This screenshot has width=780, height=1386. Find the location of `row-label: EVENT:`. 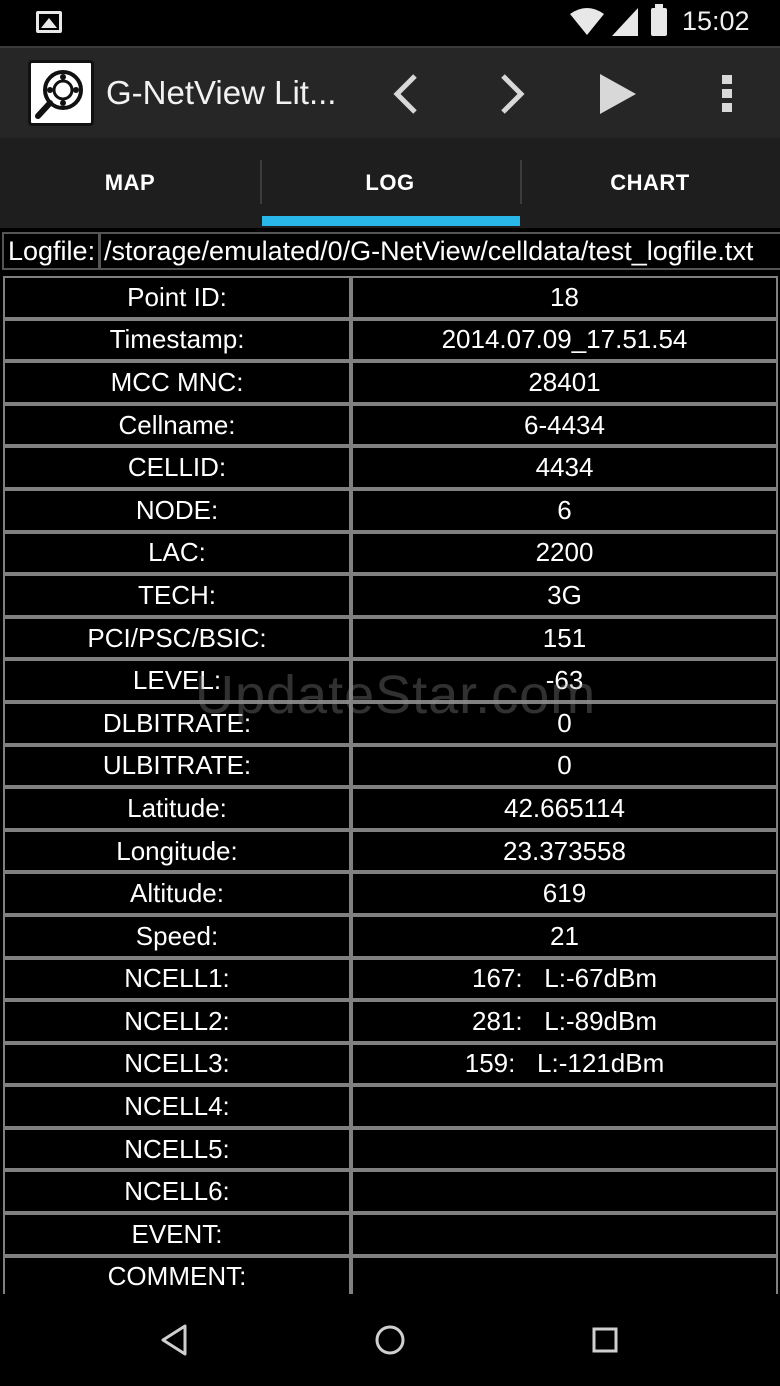

row-label: EVENT: is located at coordinates (177, 1234).